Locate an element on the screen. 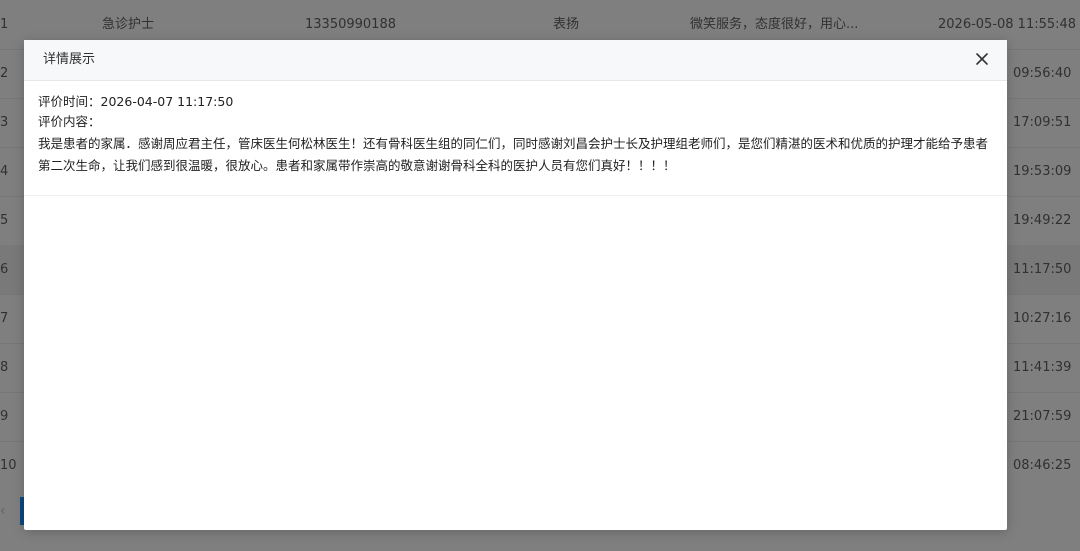  evaluation-content-label: 评价内容： is located at coordinates (69, 121).